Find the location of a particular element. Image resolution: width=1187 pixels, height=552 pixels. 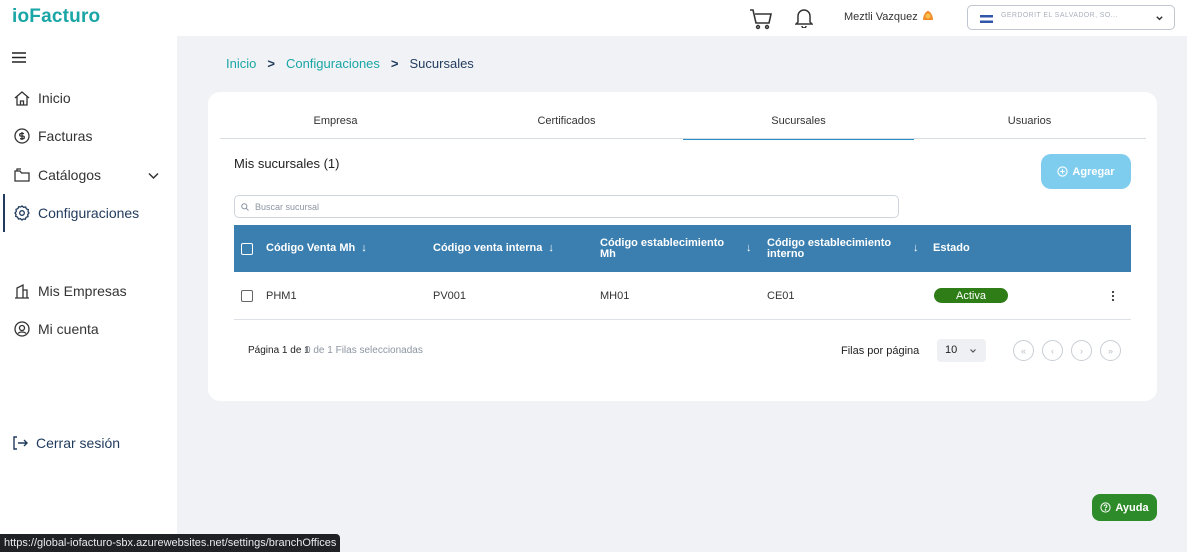

bell-icon is located at coordinates (804, 18).